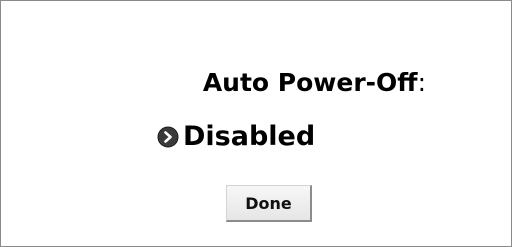 The image size is (512, 247). Describe the element at coordinates (249, 136) in the screenshot. I see `option-value-label: Disabled` at that location.